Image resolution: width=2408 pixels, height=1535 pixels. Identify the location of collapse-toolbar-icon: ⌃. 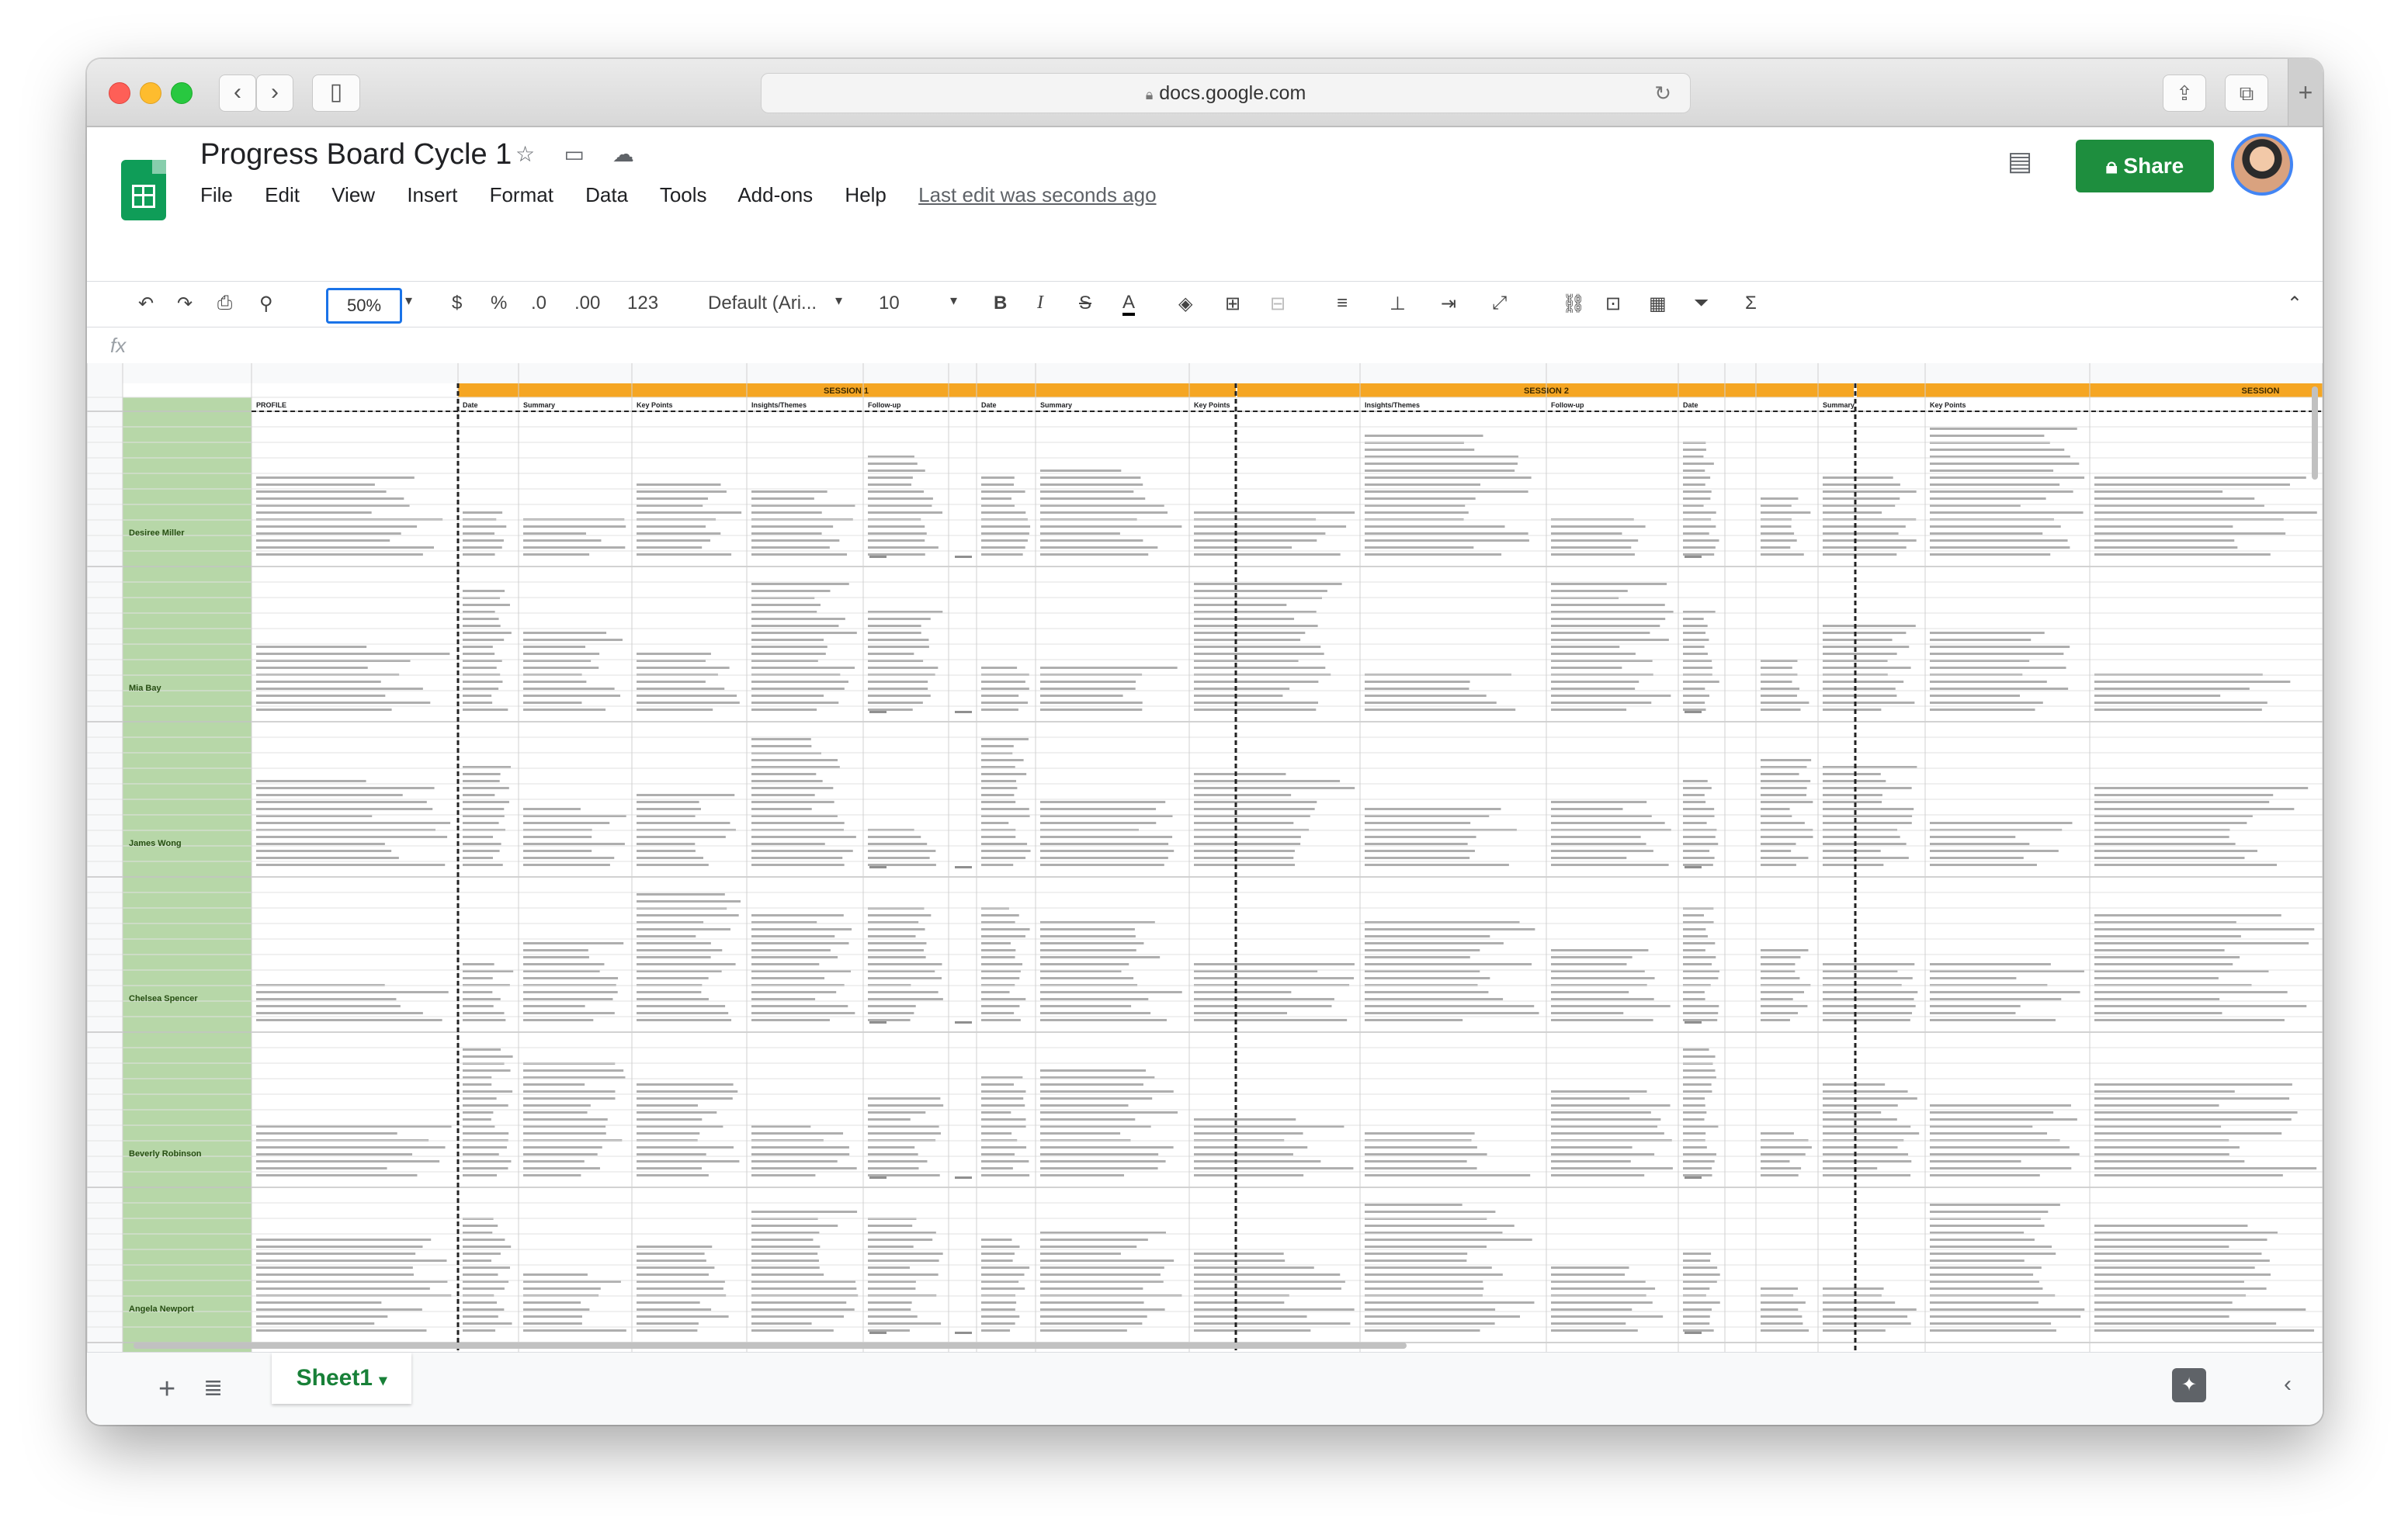
(2294, 304).